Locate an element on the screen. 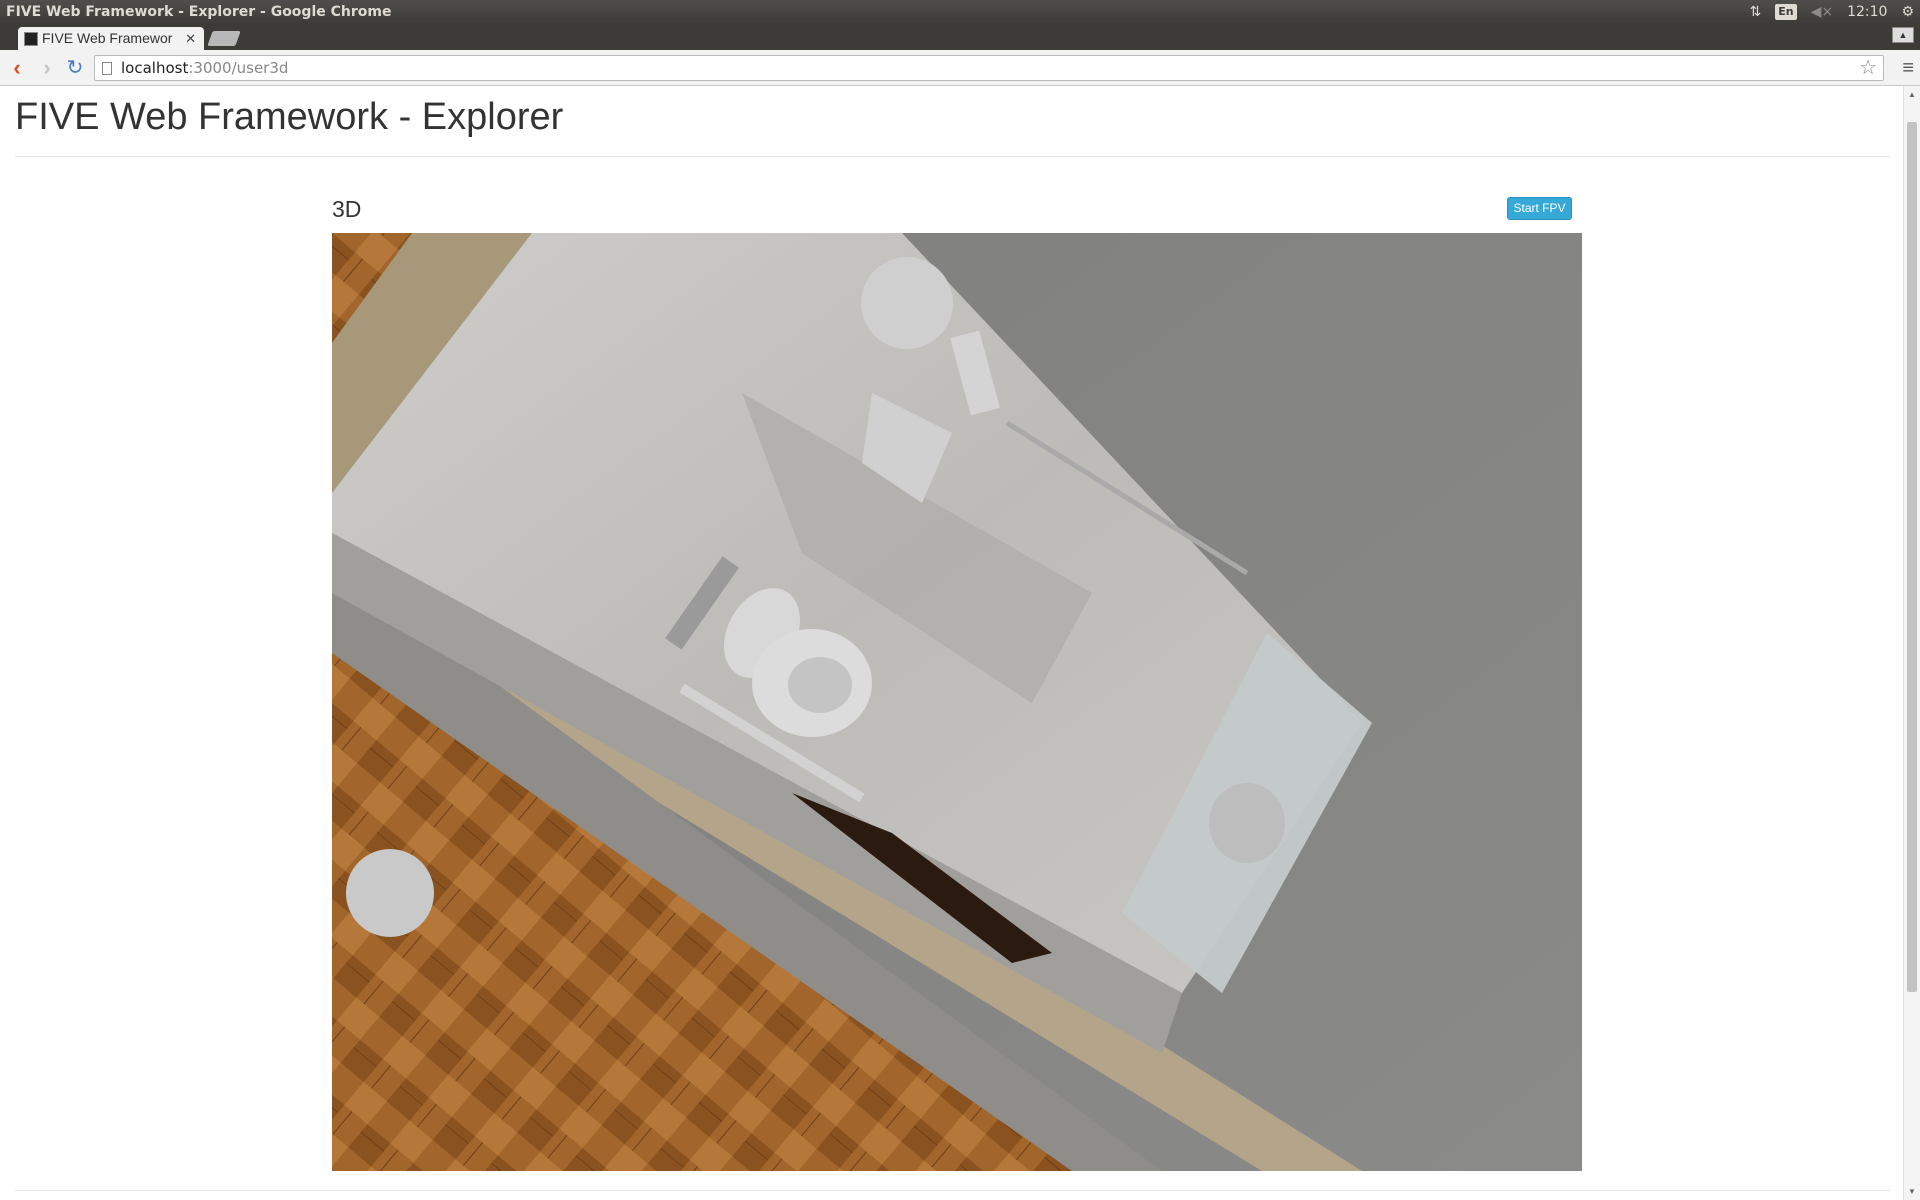  bottom-divider is located at coordinates (952, 1190).